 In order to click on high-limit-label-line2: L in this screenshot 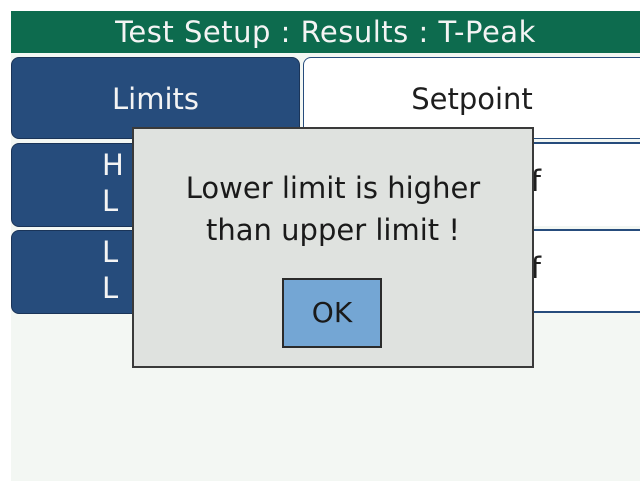, I will do `click(110, 201)`.